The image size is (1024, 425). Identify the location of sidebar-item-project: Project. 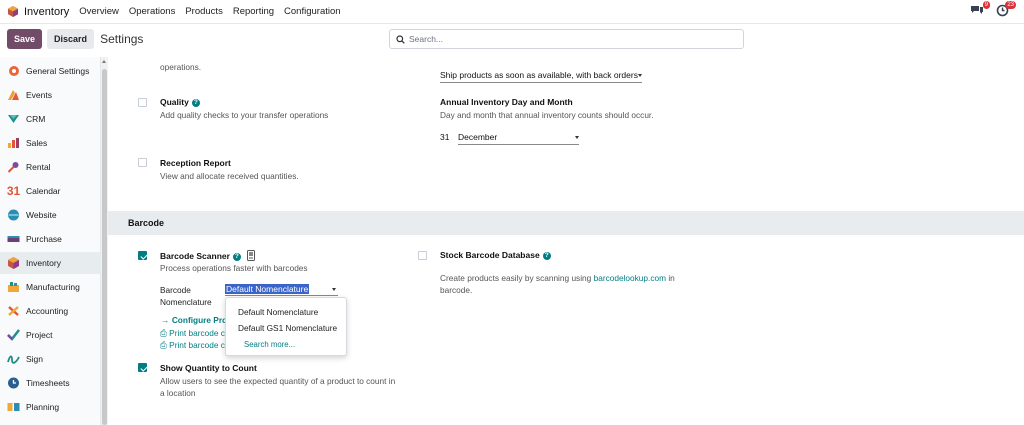
(50, 335).